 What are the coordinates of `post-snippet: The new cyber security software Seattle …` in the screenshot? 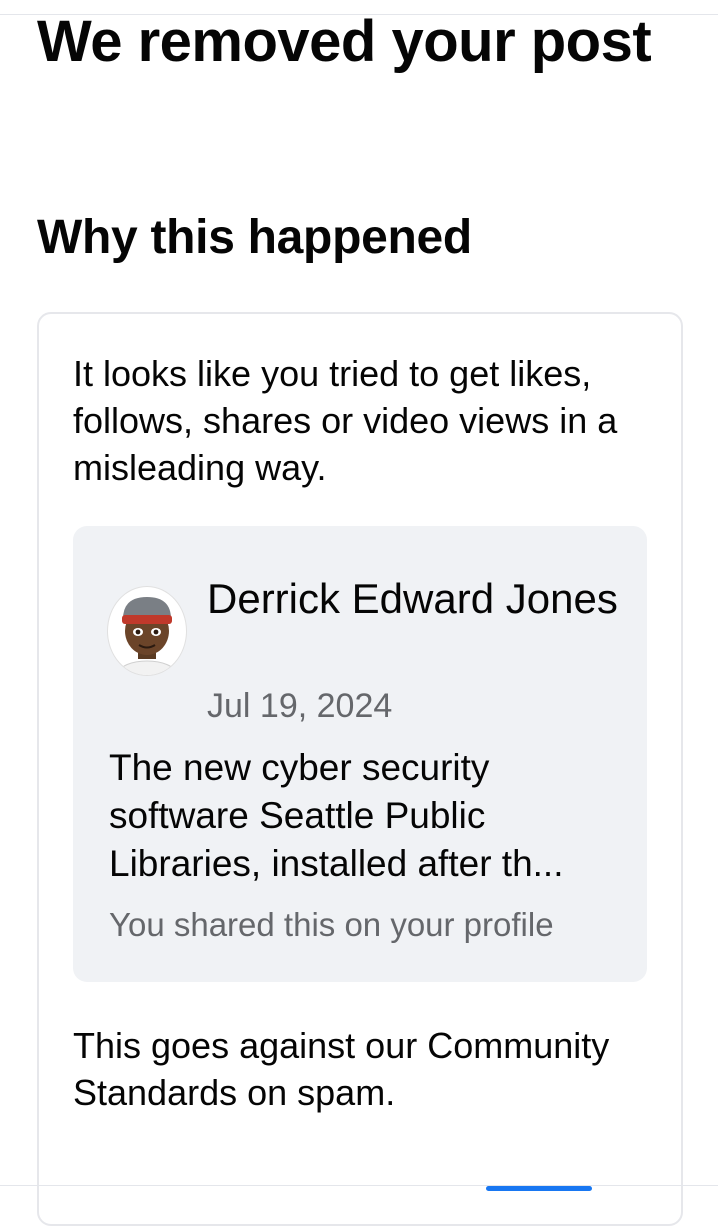 It's located at (336, 815).